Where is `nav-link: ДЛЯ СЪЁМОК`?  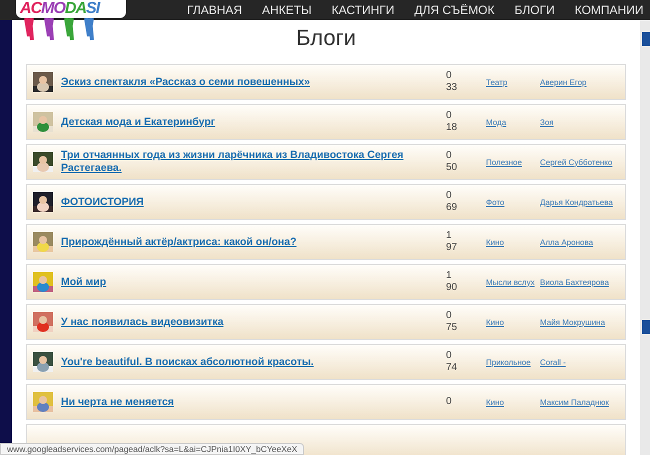
nav-link: ДЛЯ СЪЁМОК is located at coordinates (454, 10).